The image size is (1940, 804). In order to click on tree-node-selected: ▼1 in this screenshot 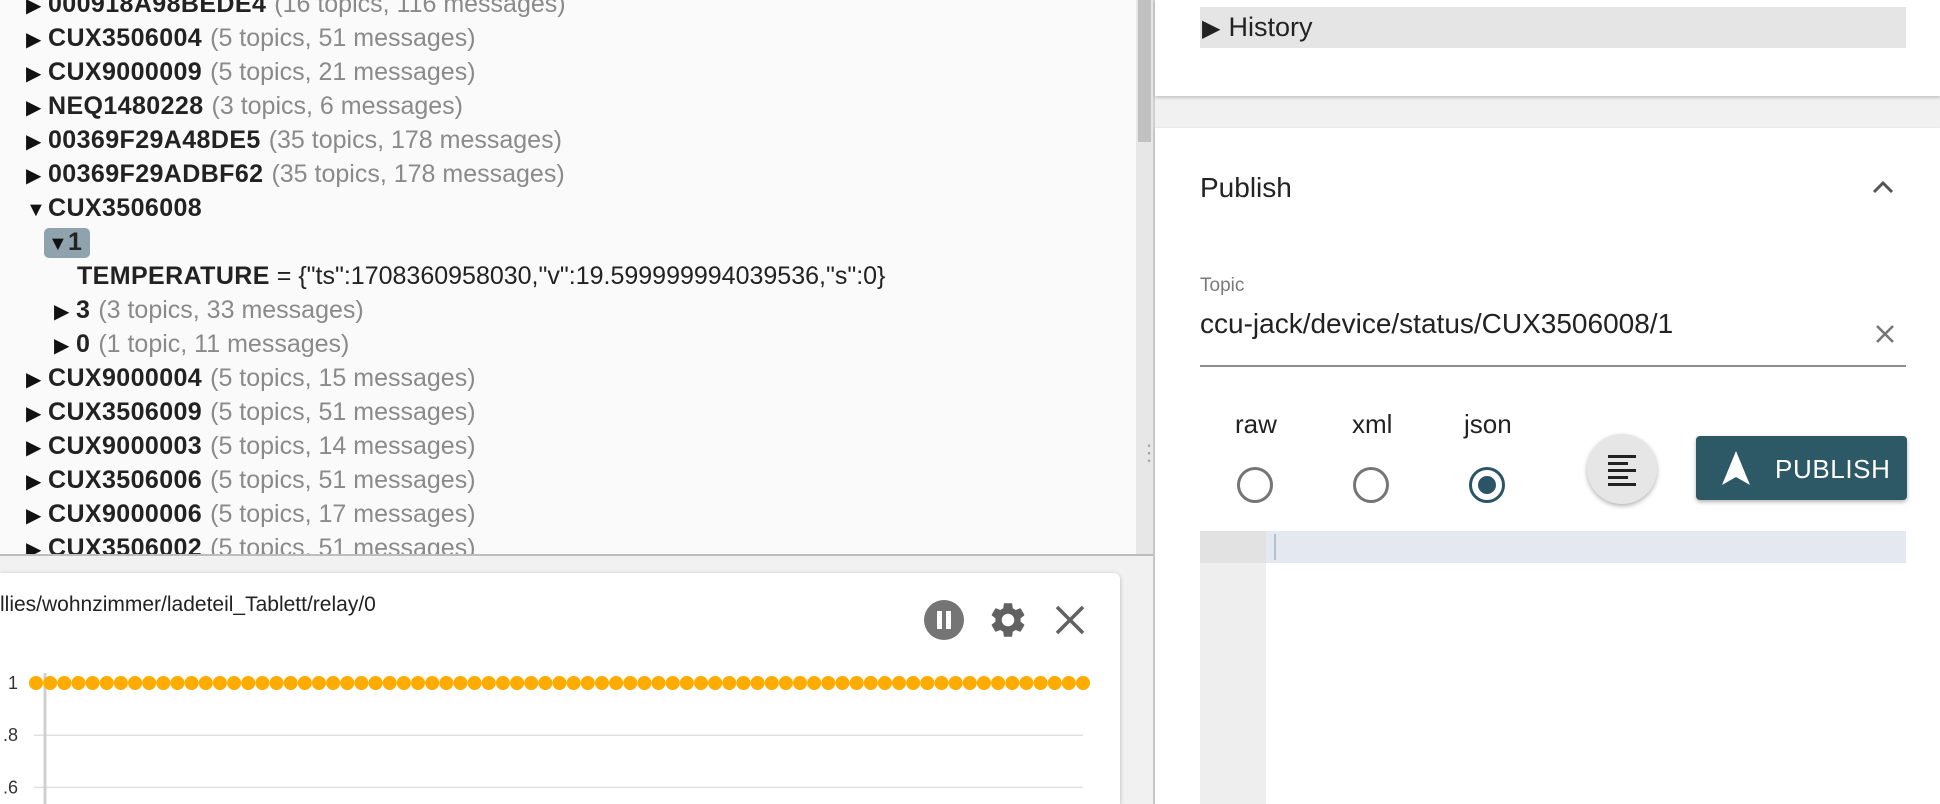, I will do `click(67, 242)`.